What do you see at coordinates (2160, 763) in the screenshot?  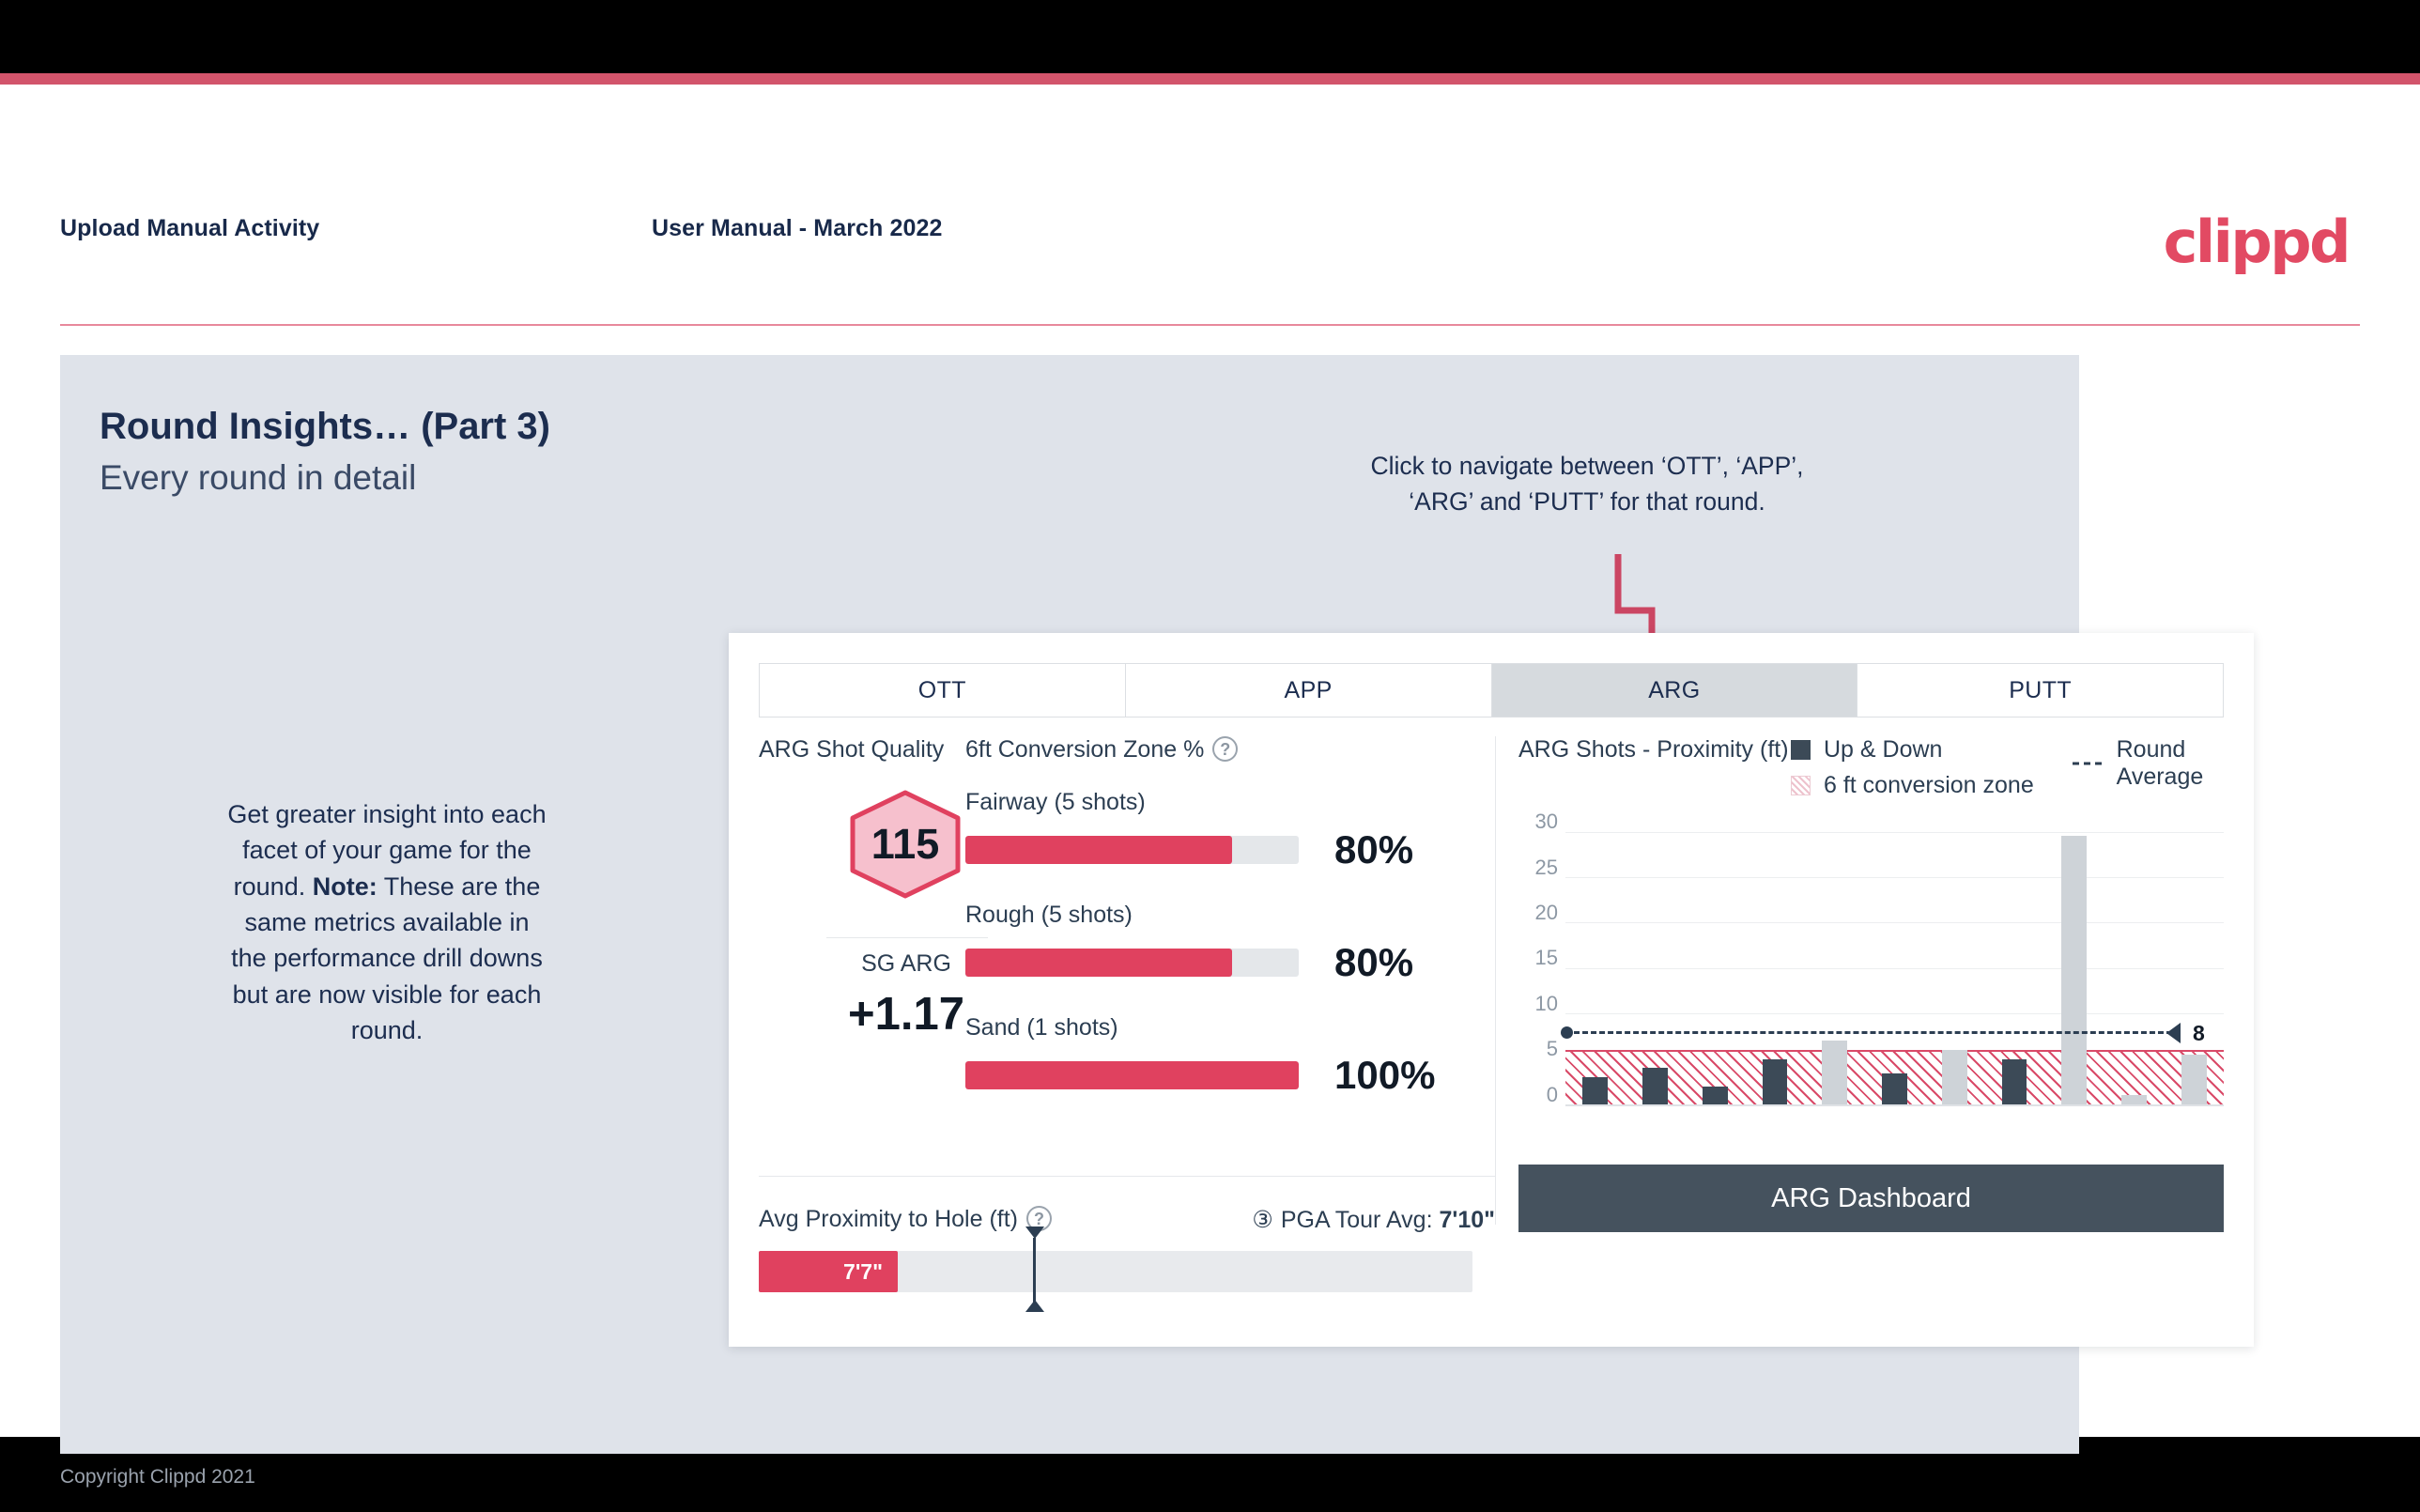 I see `legend-round-average-label: Round Average` at bounding box center [2160, 763].